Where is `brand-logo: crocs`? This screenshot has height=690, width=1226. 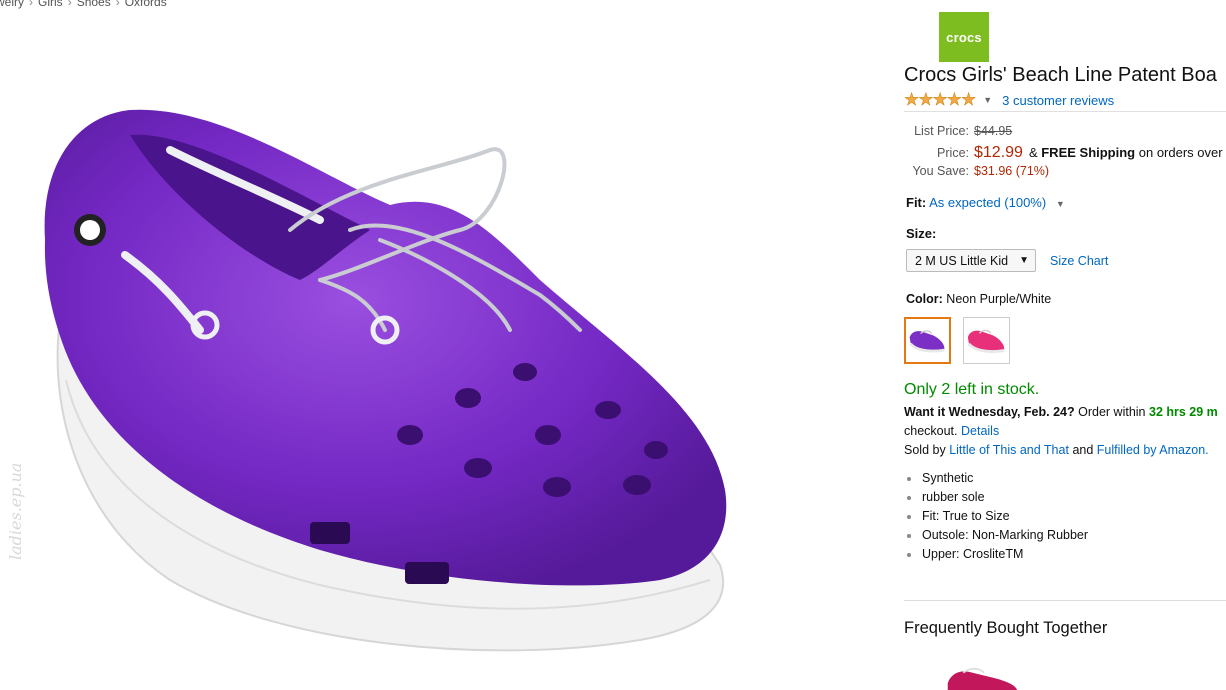
brand-logo: crocs is located at coordinates (964, 37).